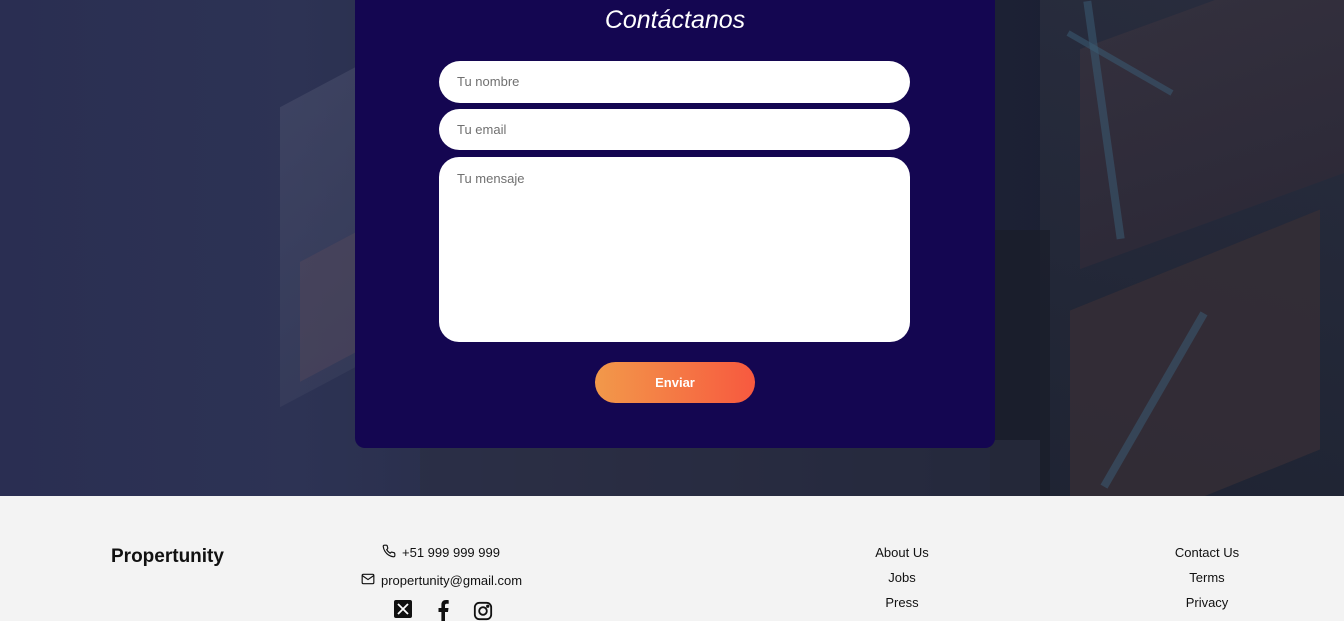 Image resolution: width=1344 pixels, height=621 pixels. What do you see at coordinates (675, 20) in the screenshot?
I see `contact-title: Contáctanos` at bounding box center [675, 20].